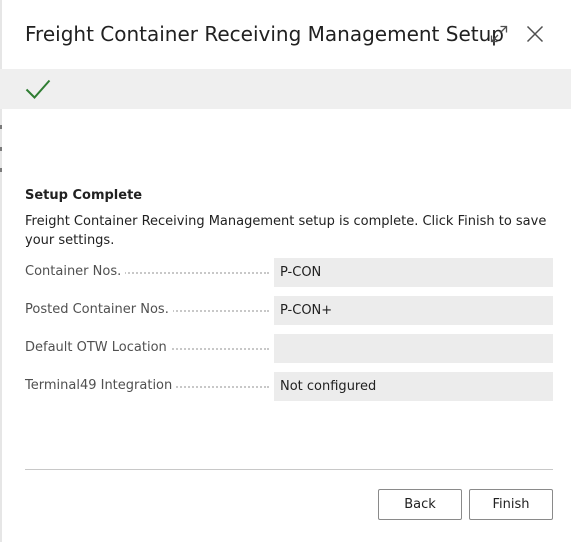 This screenshot has height=542, width=571. Describe the element at coordinates (413, 272) in the screenshot. I see `container-nos-field: P-CON` at that location.